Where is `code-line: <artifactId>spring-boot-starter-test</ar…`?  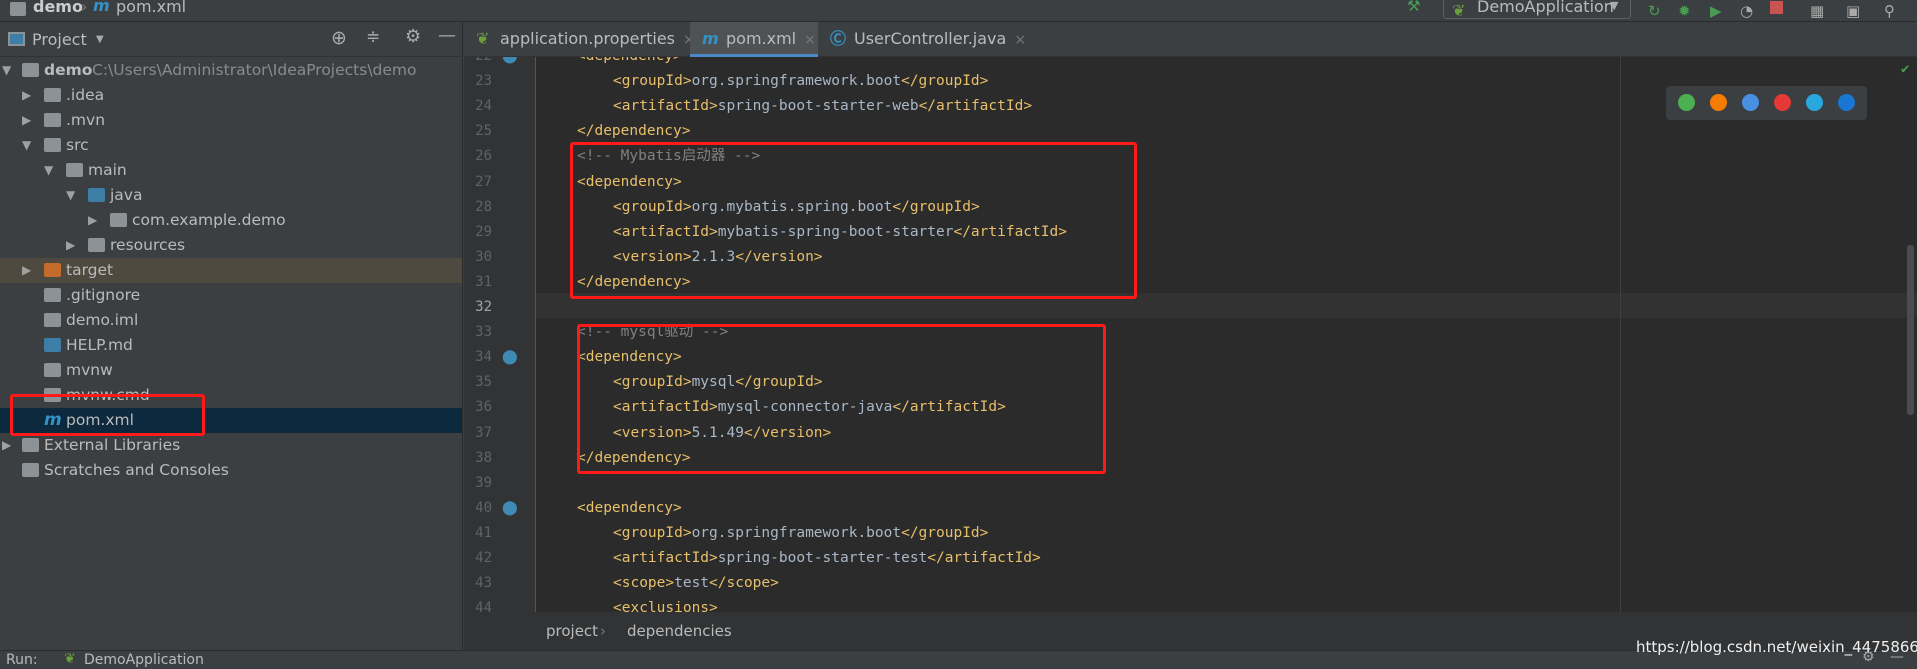
code-line: <artifactId>spring-boot-starter-test</ar… is located at coordinates (827, 558).